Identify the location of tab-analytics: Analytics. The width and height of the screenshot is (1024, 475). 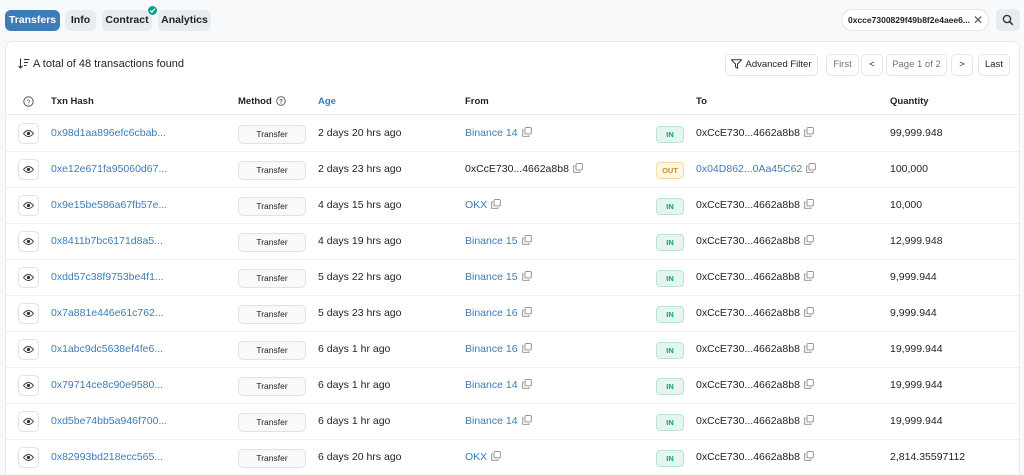
(184, 20).